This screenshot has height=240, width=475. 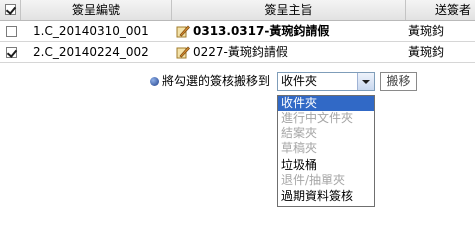 I want to click on folder-dropdown-list: 收件夾 進行中文件夾 結案夾 草稿夾 垃圾桶 退件/抽單夾 過期資料簽核, so click(x=326, y=151).